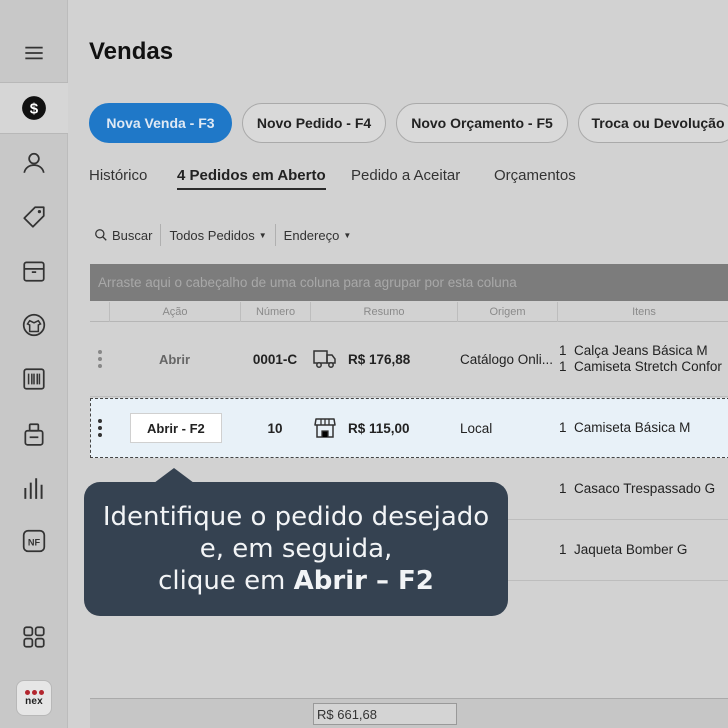 The width and height of the screenshot is (728, 728). What do you see at coordinates (174, 359) in the screenshot?
I see `open-order-link: Abrir` at bounding box center [174, 359].